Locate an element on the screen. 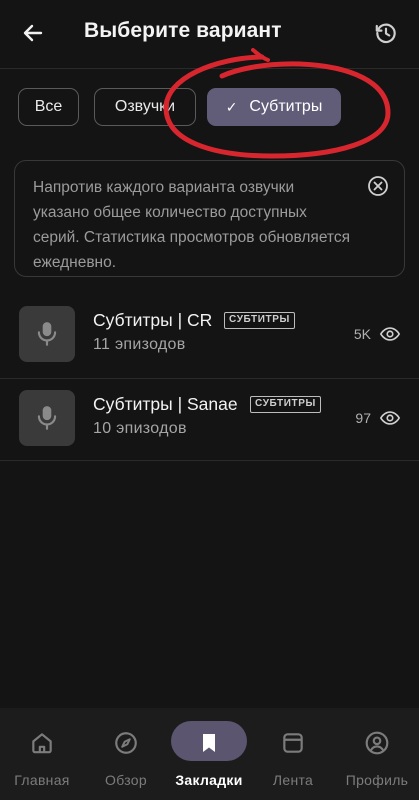 The width and height of the screenshot is (419, 800). view-count: 97 is located at coordinates (363, 418).